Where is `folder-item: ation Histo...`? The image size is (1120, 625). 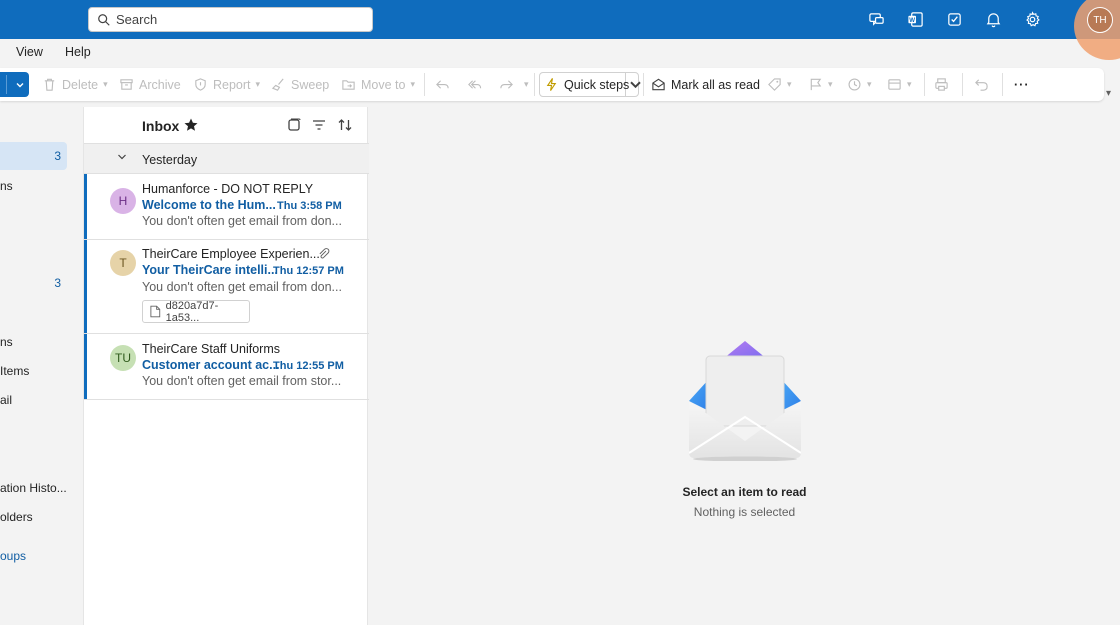 folder-item: ation Histo... is located at coordinates (41, 488).